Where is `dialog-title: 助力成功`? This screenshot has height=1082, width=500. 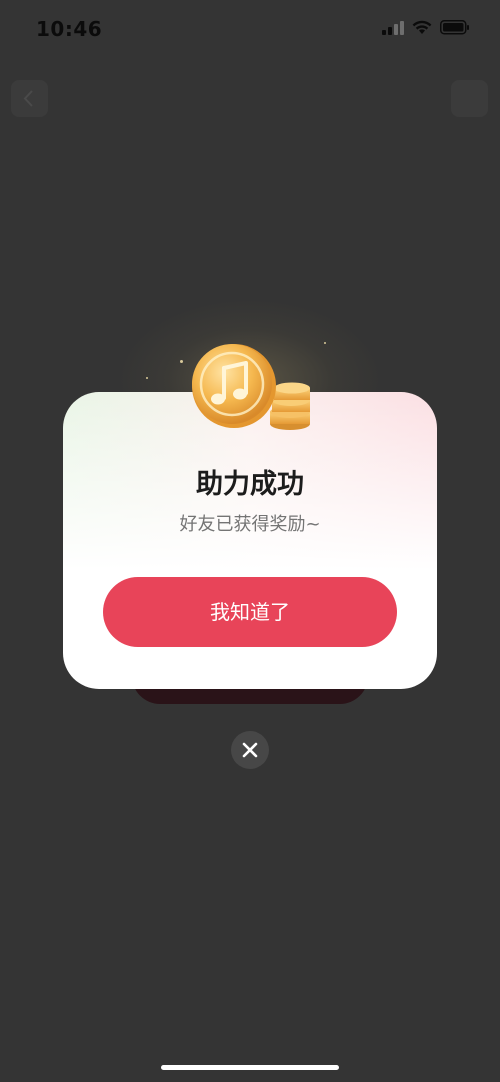 dialog-title: 助力成功 is located at coordinates (250, 484).